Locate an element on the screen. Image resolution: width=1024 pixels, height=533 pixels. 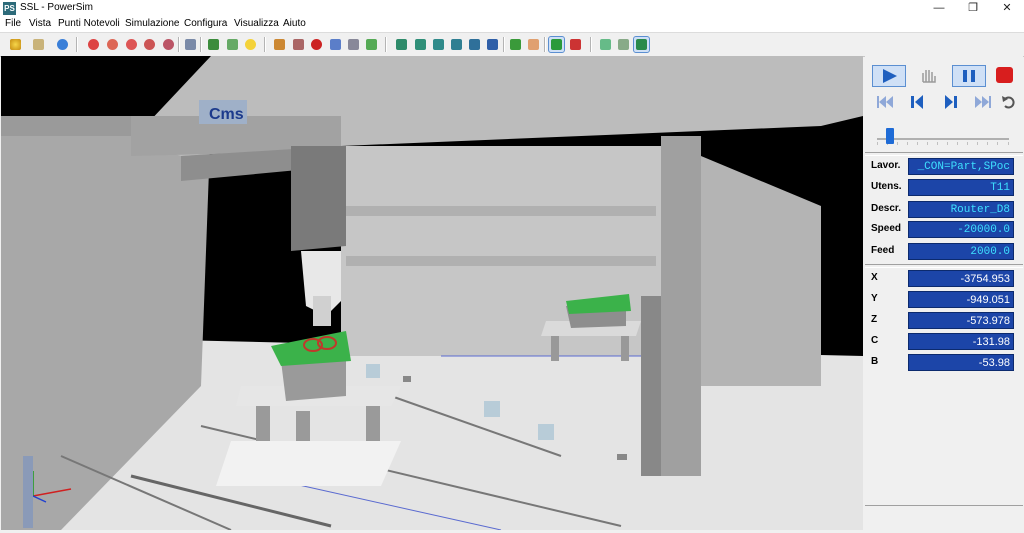
repeat-icon is located at coordinates (1008, 102).